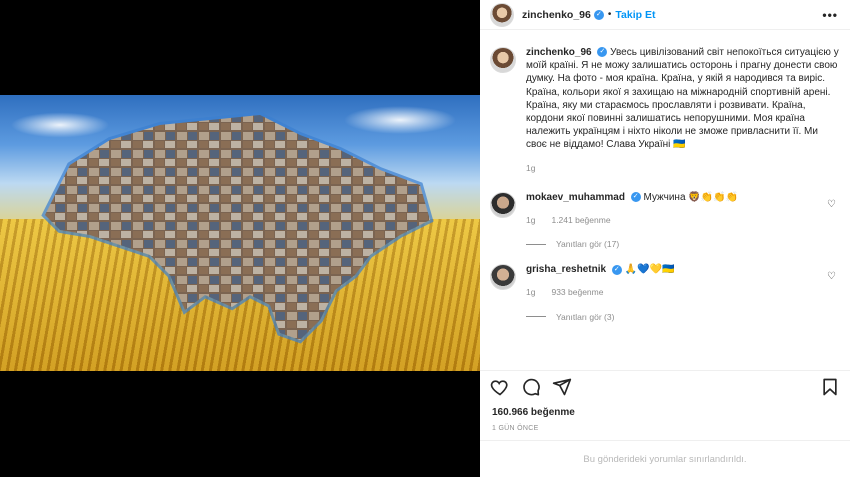 The image size is (850, 477). I want to click on bookmark-icon, so click(830, 387).